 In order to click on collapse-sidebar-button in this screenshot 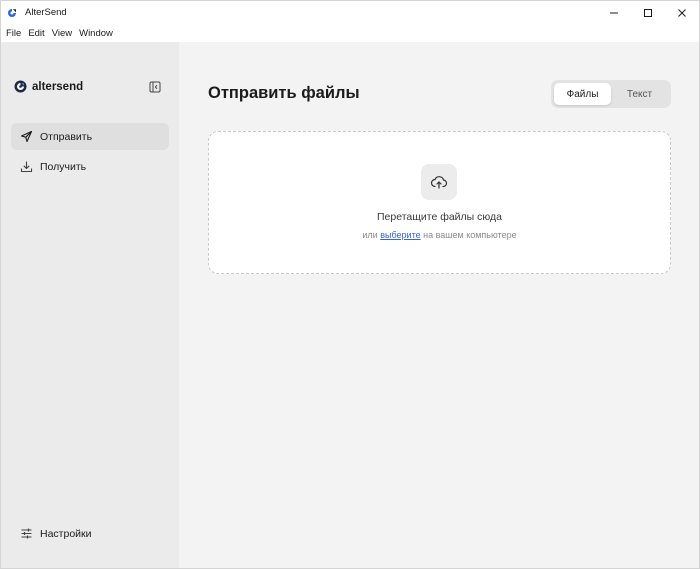, I will do `click(154, 86)`.